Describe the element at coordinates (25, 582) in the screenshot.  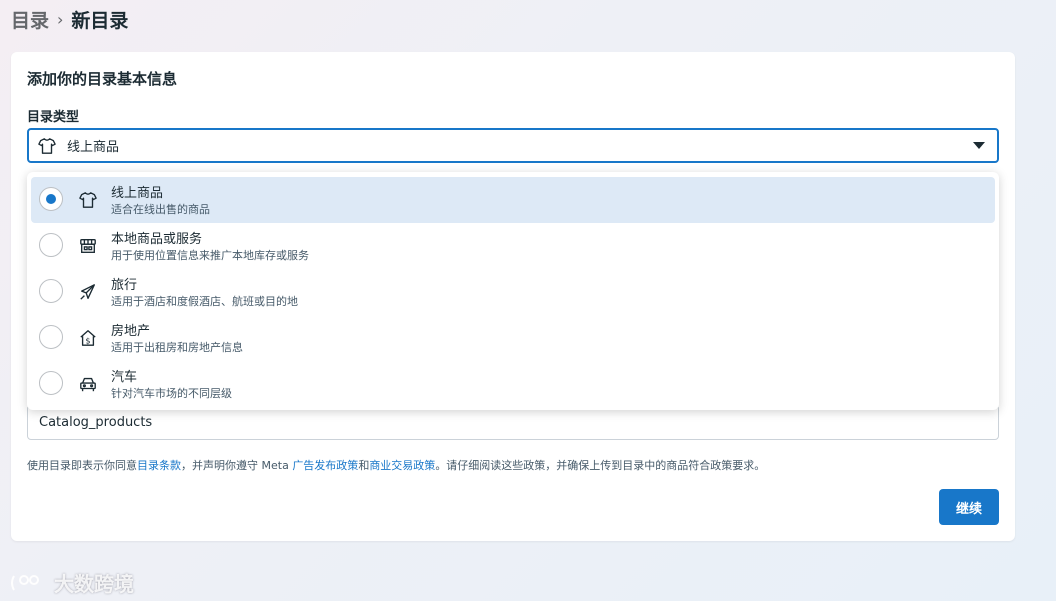
I see `watermark-logo-icon` at that location.